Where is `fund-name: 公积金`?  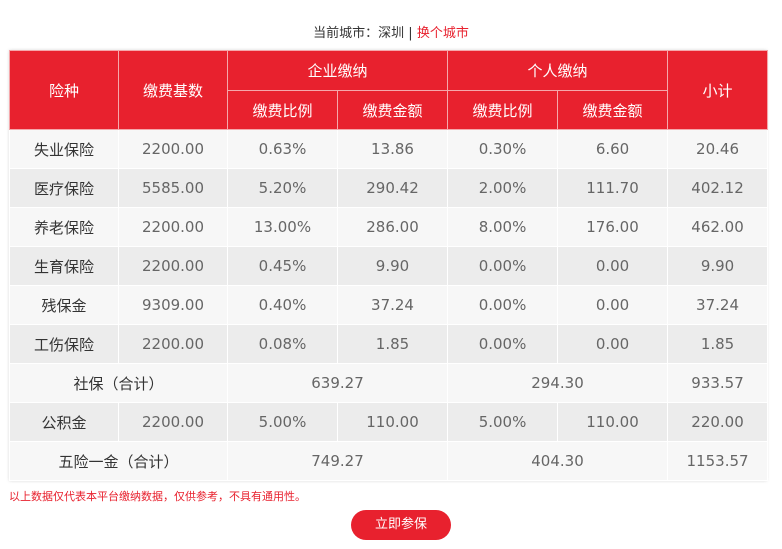 fund-name: 公积金 is located at coordinates (64, 422).